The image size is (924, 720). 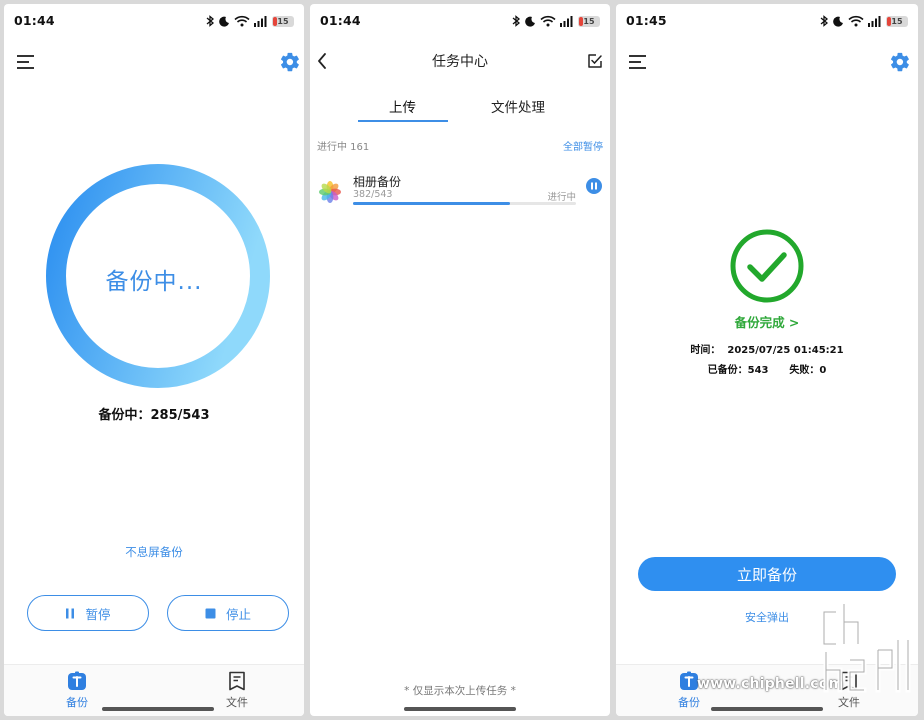 I want to click on file-icon, so click(x=237, y=681).